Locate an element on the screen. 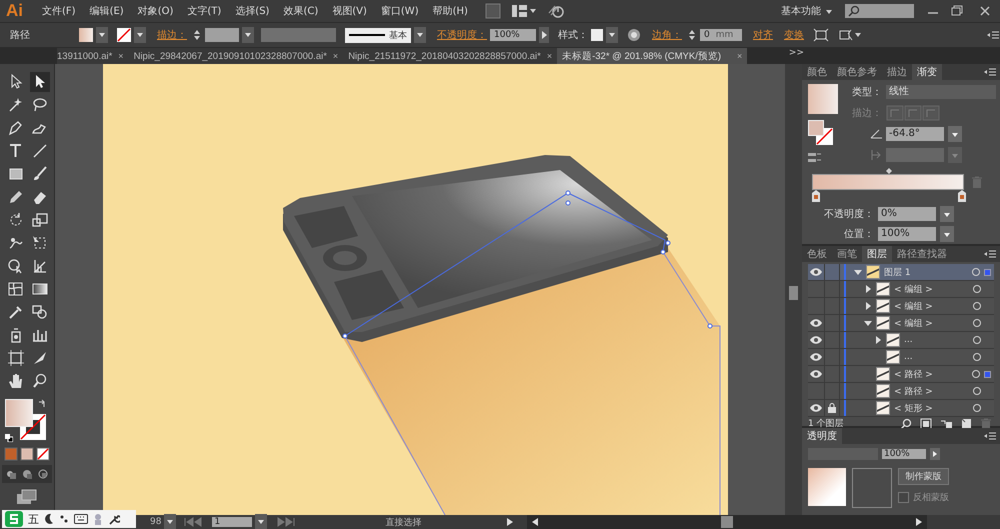 This screenshot has height=529, width=1000. globe-icon is located at coordinates (634, 35).